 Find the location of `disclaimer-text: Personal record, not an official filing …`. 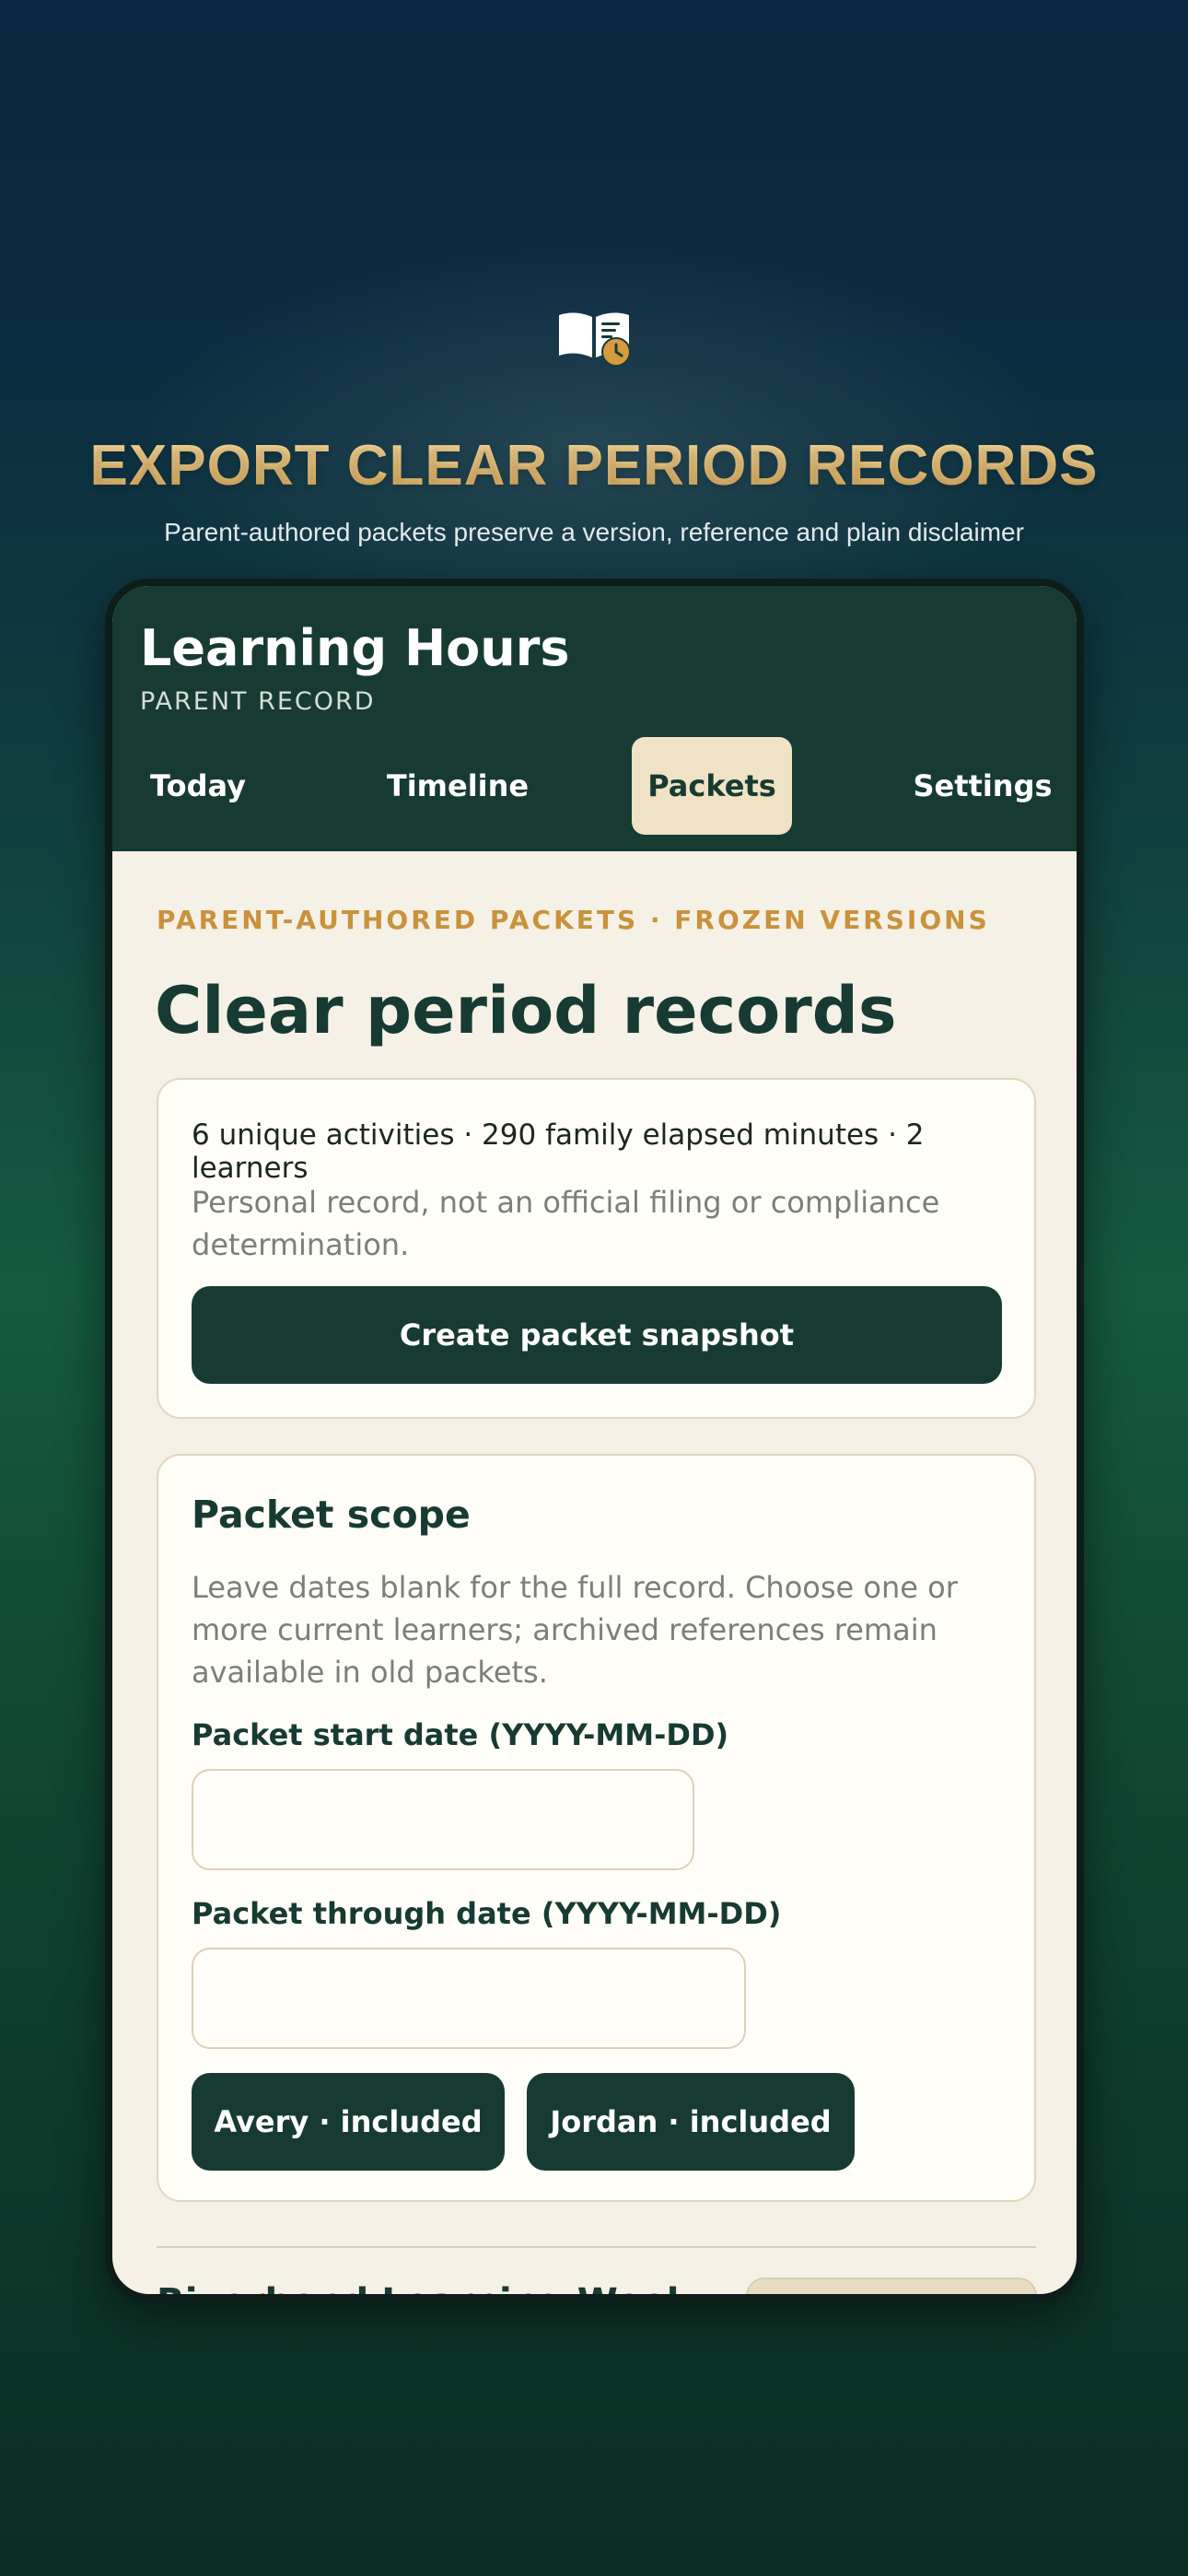

disclaimer-text: Personal record, not an official filing … is located at coordinates (566, 1223).